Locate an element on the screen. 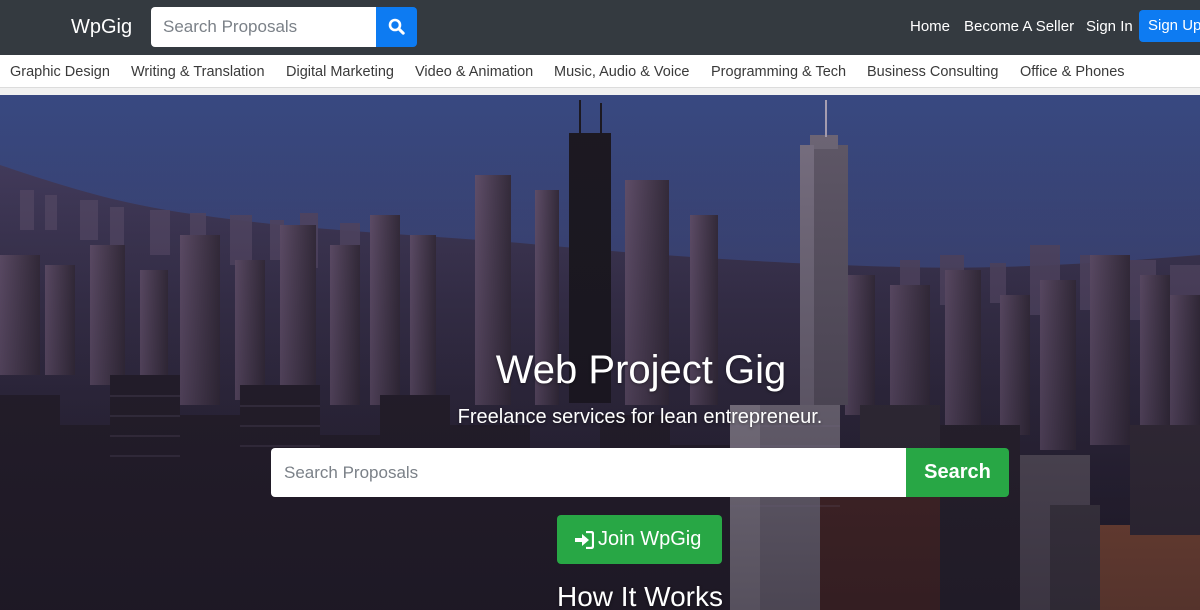 The width and height of the screenshot is (1200, 610). join-button-label: Join WpGig is located at coordinates (650, 539).